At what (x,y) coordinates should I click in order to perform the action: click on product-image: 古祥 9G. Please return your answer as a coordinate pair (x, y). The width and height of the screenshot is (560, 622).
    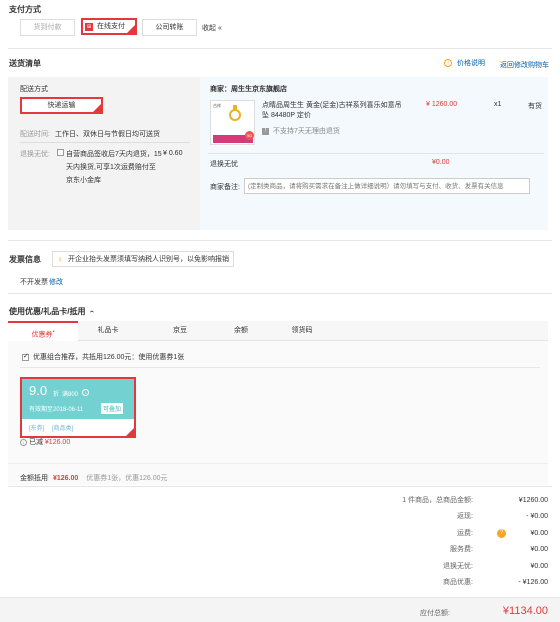
    Looking at the image, I should click on (232, 122).